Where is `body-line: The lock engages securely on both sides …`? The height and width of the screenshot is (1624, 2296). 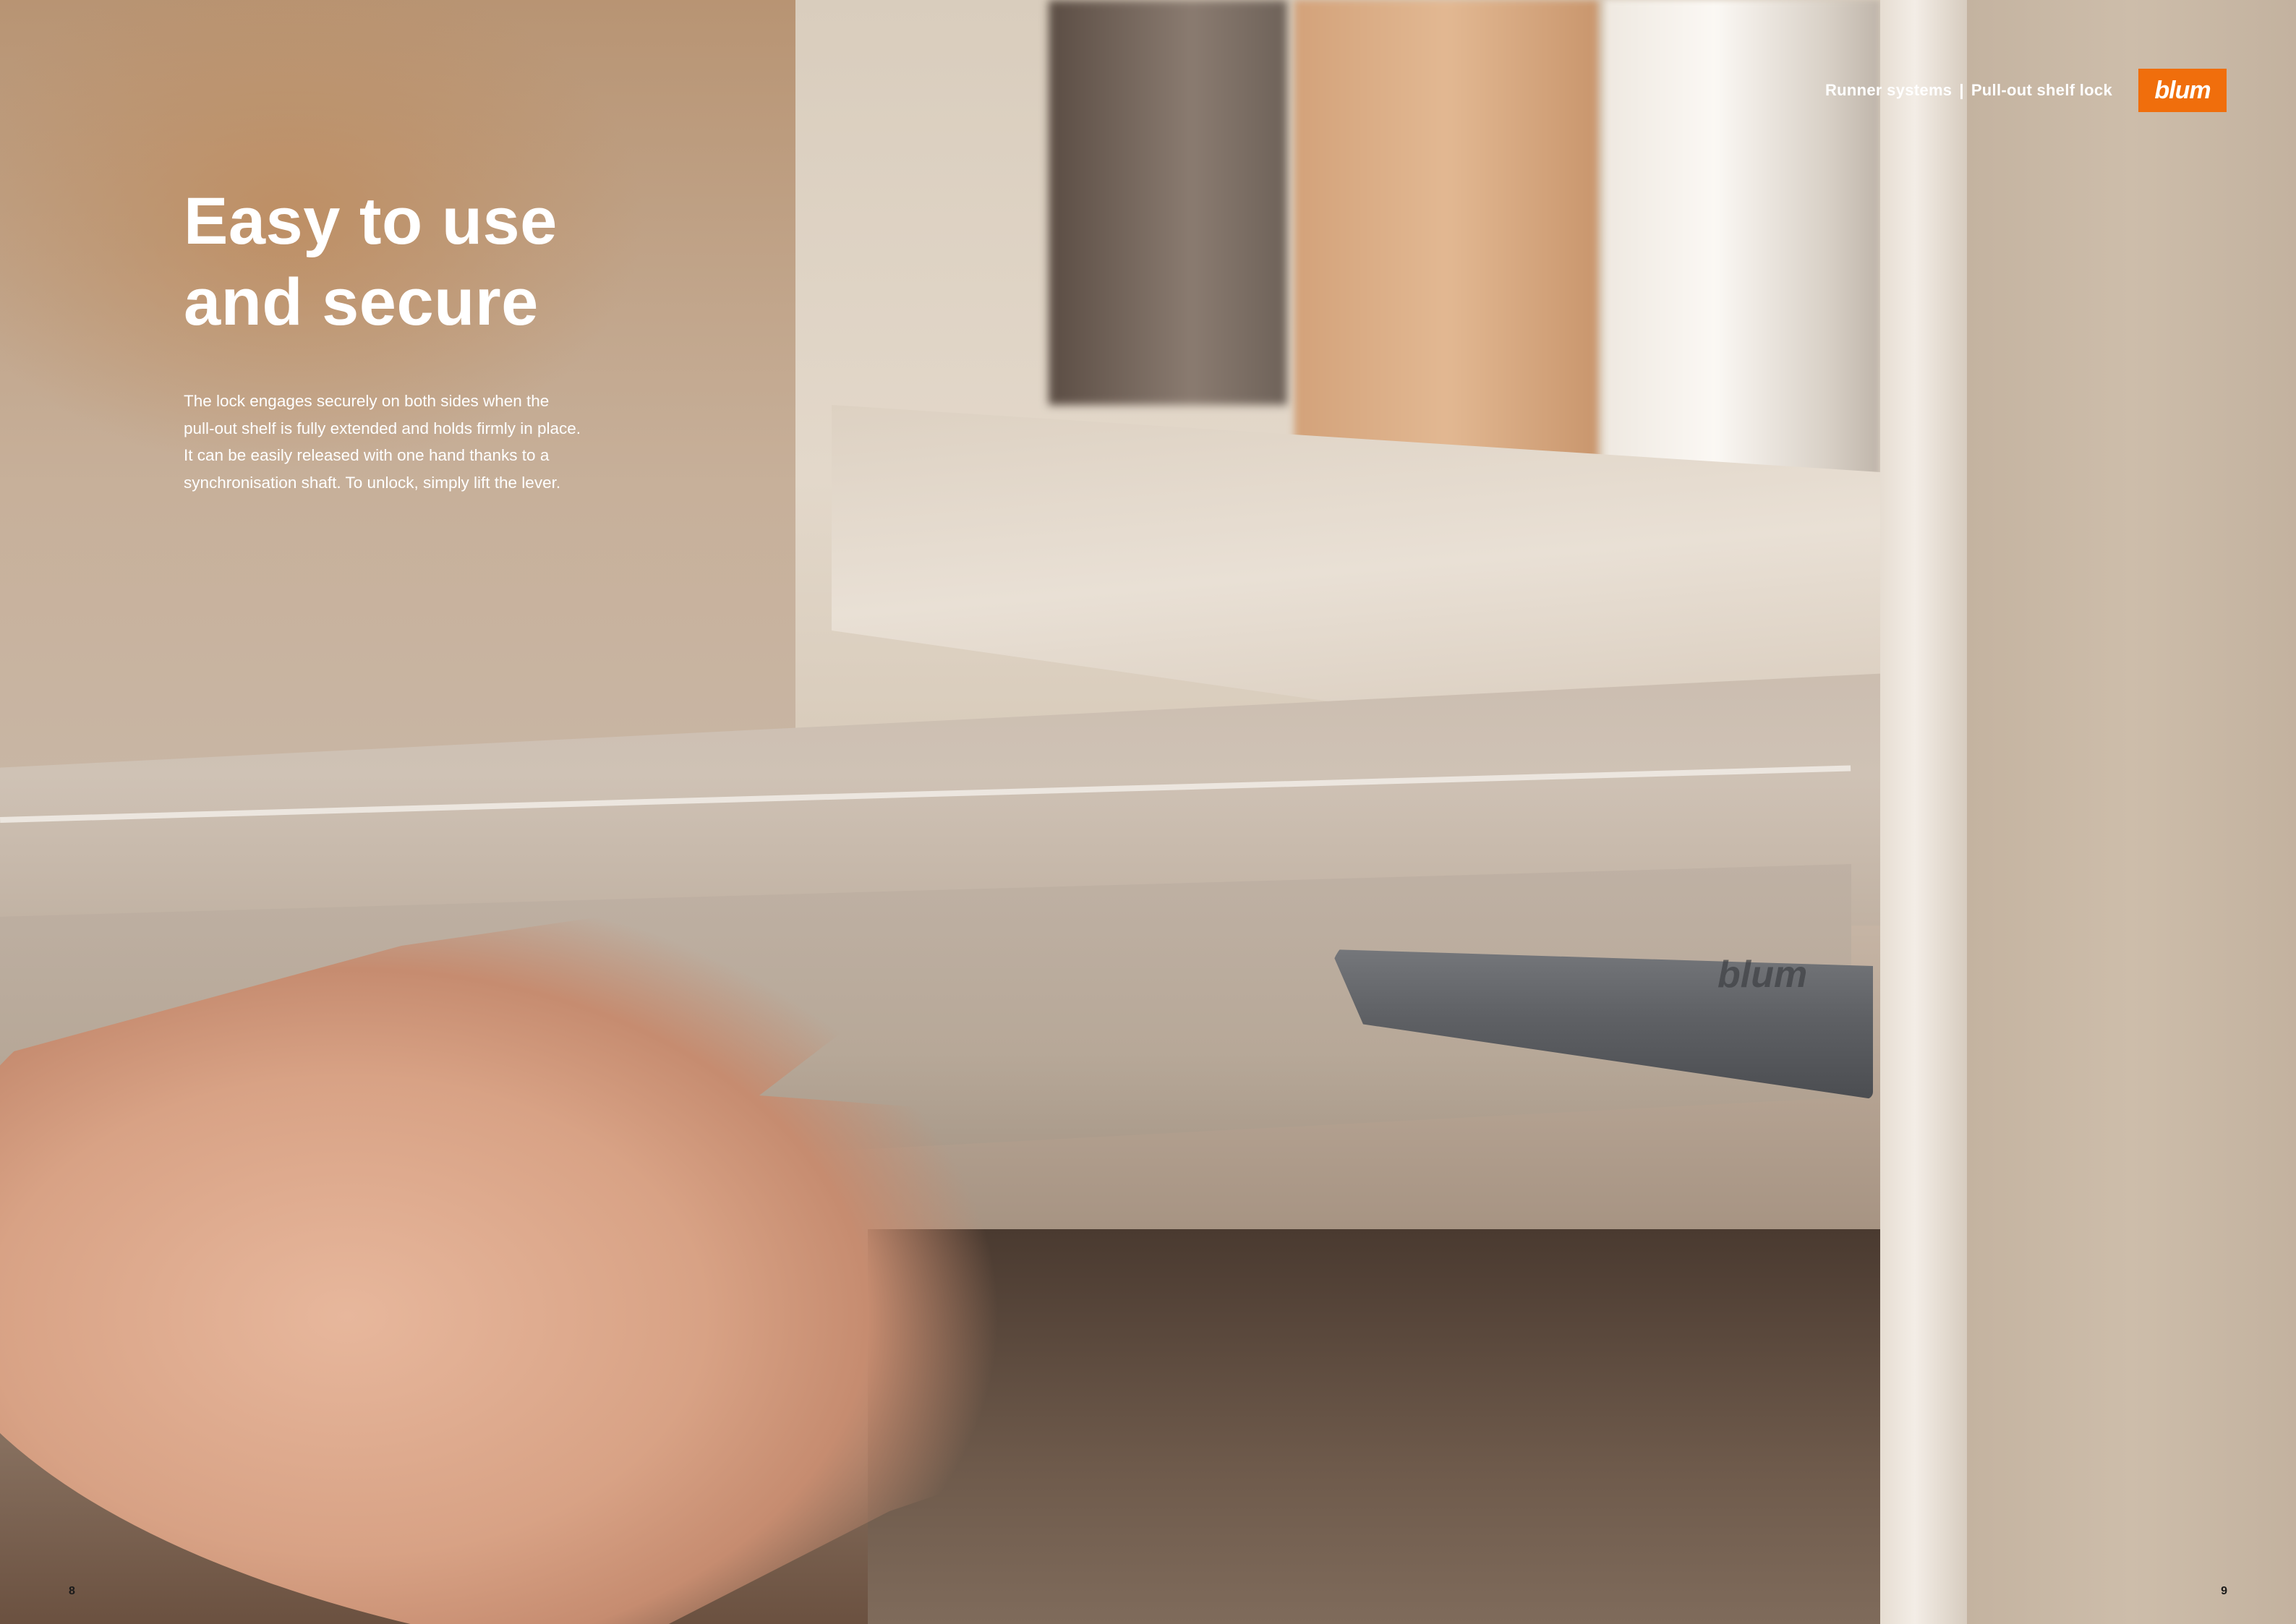 body-line: The lock engages securely on both sides … is located at coordinates (367, 401).